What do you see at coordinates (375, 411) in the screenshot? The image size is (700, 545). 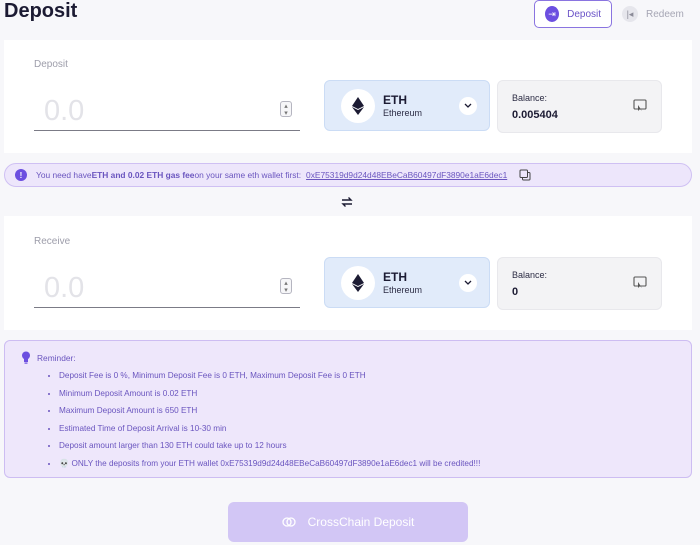 I see `reminder-item: Maximum Deposit Amount is 650 ETH` at bounding box center [375, 411].